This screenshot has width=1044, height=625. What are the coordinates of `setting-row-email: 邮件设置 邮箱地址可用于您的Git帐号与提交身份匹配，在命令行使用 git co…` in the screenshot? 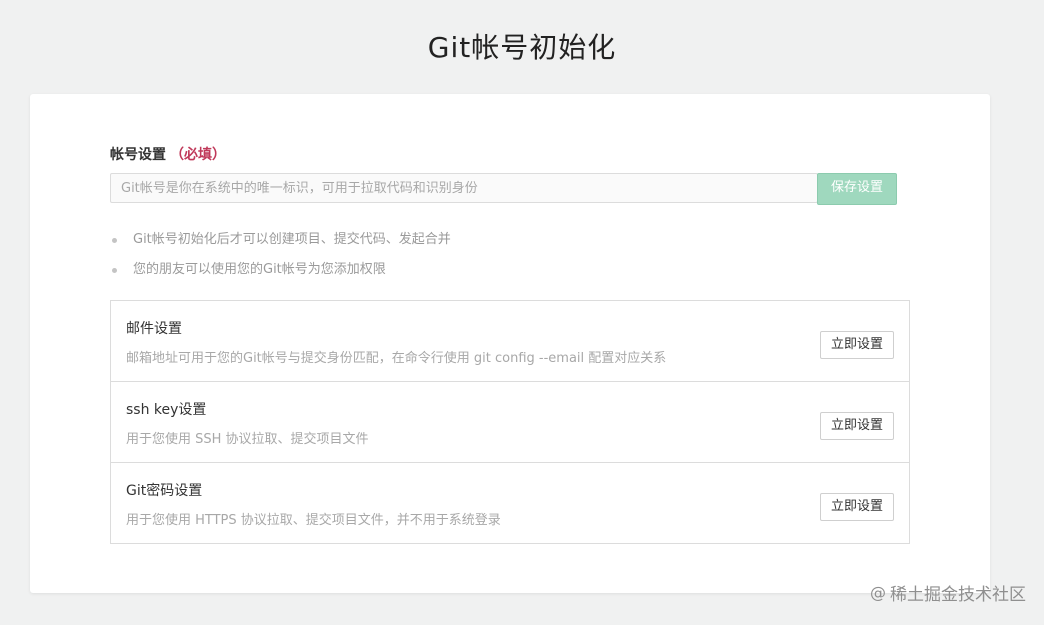 It's located at (510, 341).